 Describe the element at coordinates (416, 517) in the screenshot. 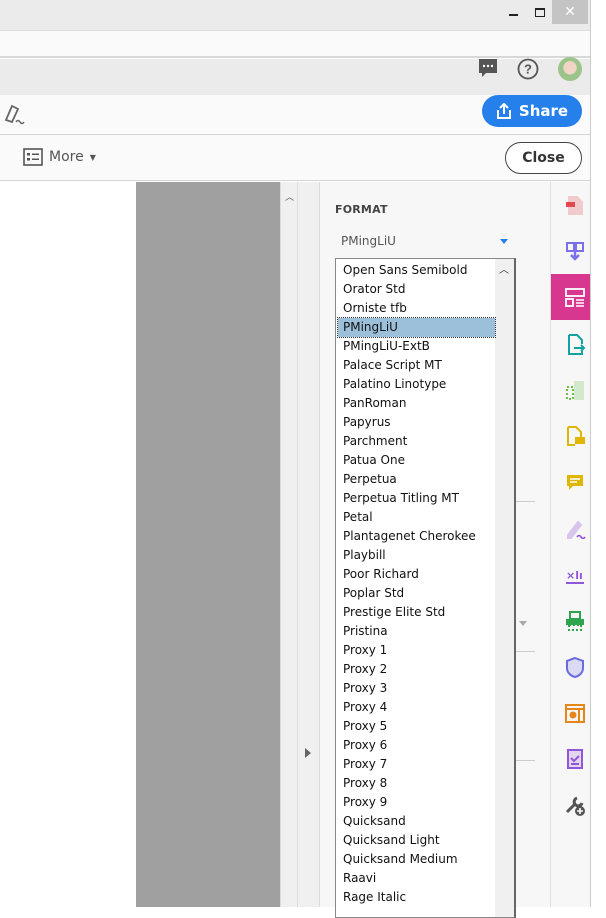

I see `font-option: Petal` at that location.